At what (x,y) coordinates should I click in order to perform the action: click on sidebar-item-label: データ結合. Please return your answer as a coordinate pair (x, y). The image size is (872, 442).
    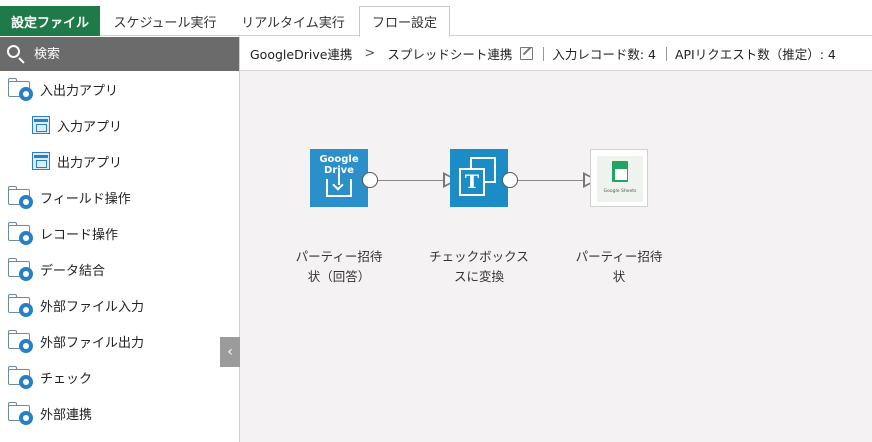
    Looking at the image, I should click on (73, 271).